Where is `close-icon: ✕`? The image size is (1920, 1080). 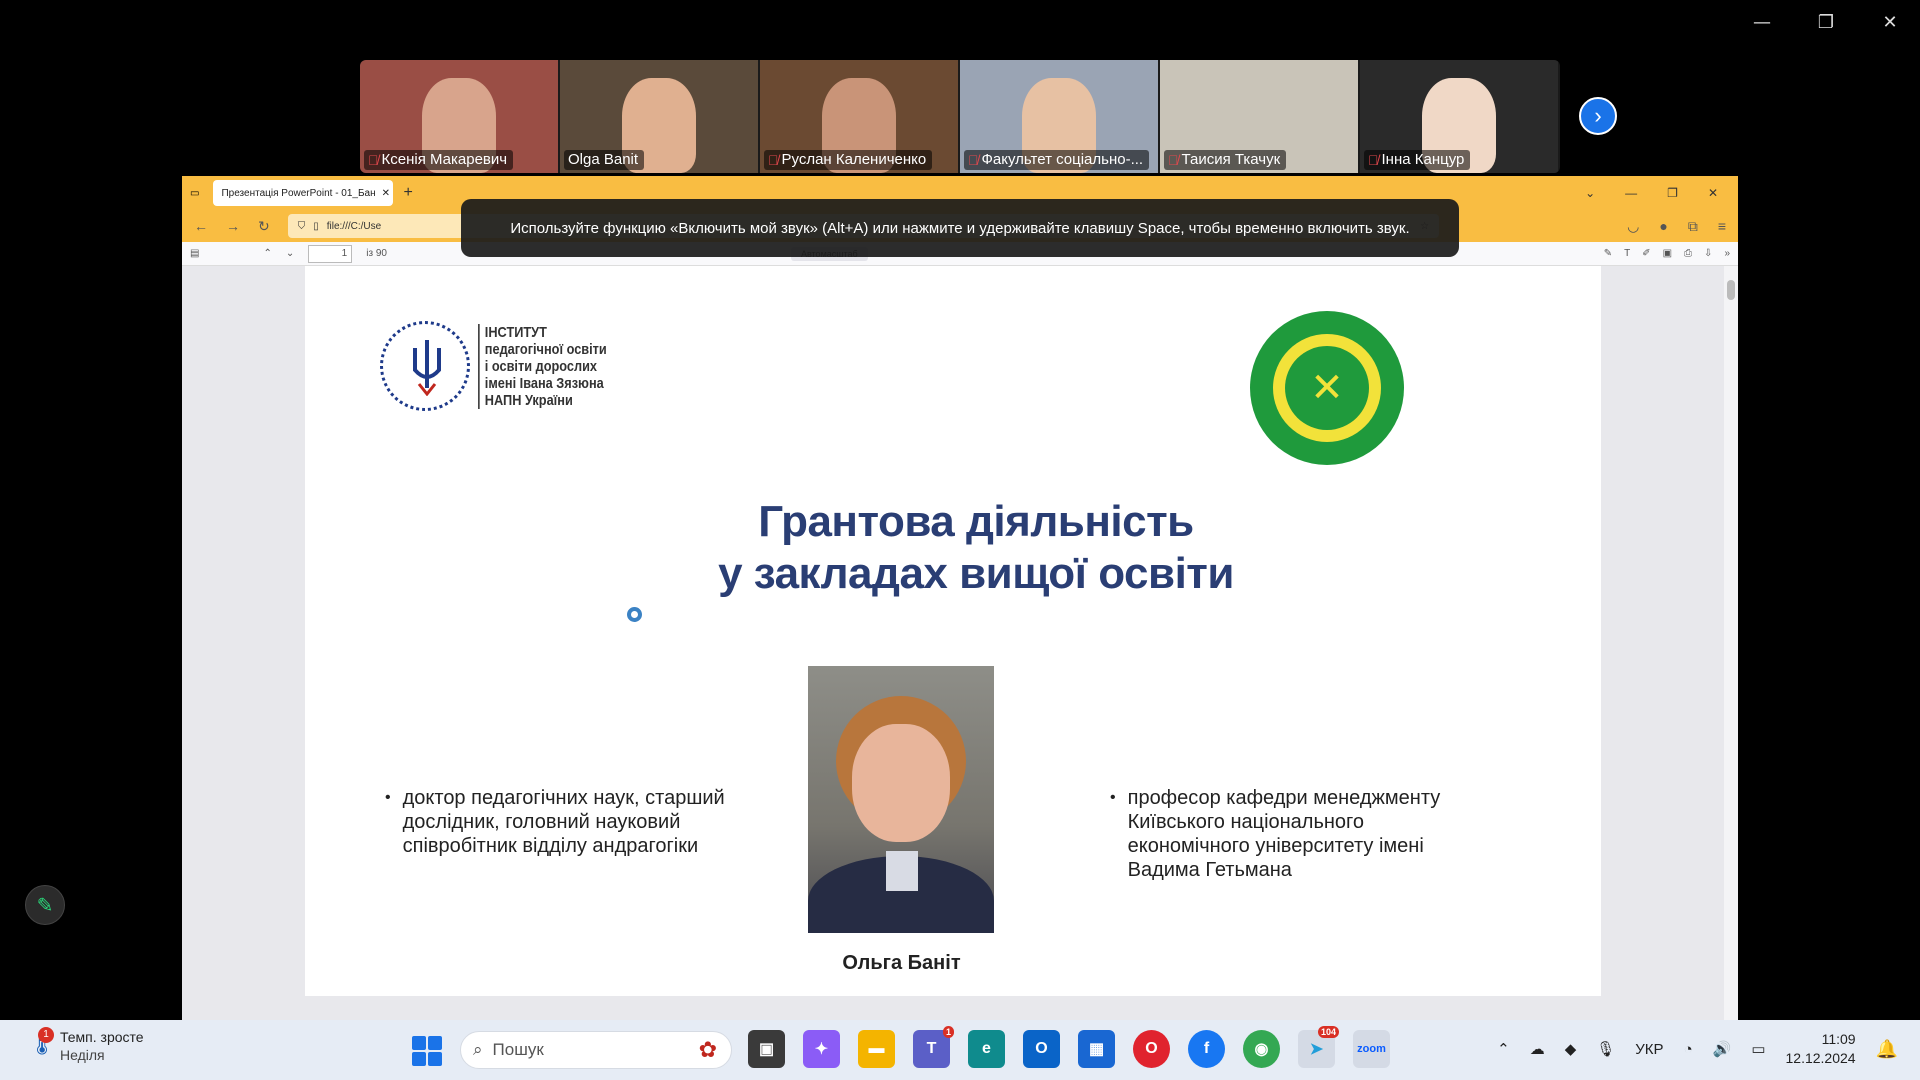
close-icon: ✕ is located at coordinates (1890, 22).